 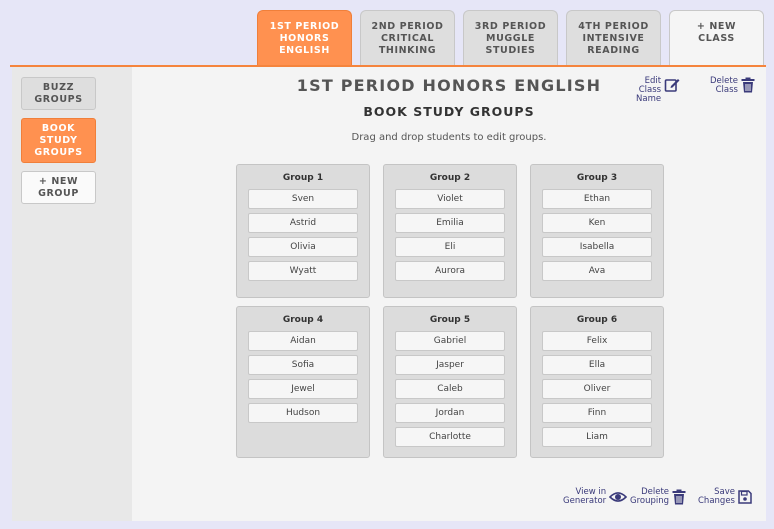 I want to click on student-chip: Isabella, so click(x=597, y=247).